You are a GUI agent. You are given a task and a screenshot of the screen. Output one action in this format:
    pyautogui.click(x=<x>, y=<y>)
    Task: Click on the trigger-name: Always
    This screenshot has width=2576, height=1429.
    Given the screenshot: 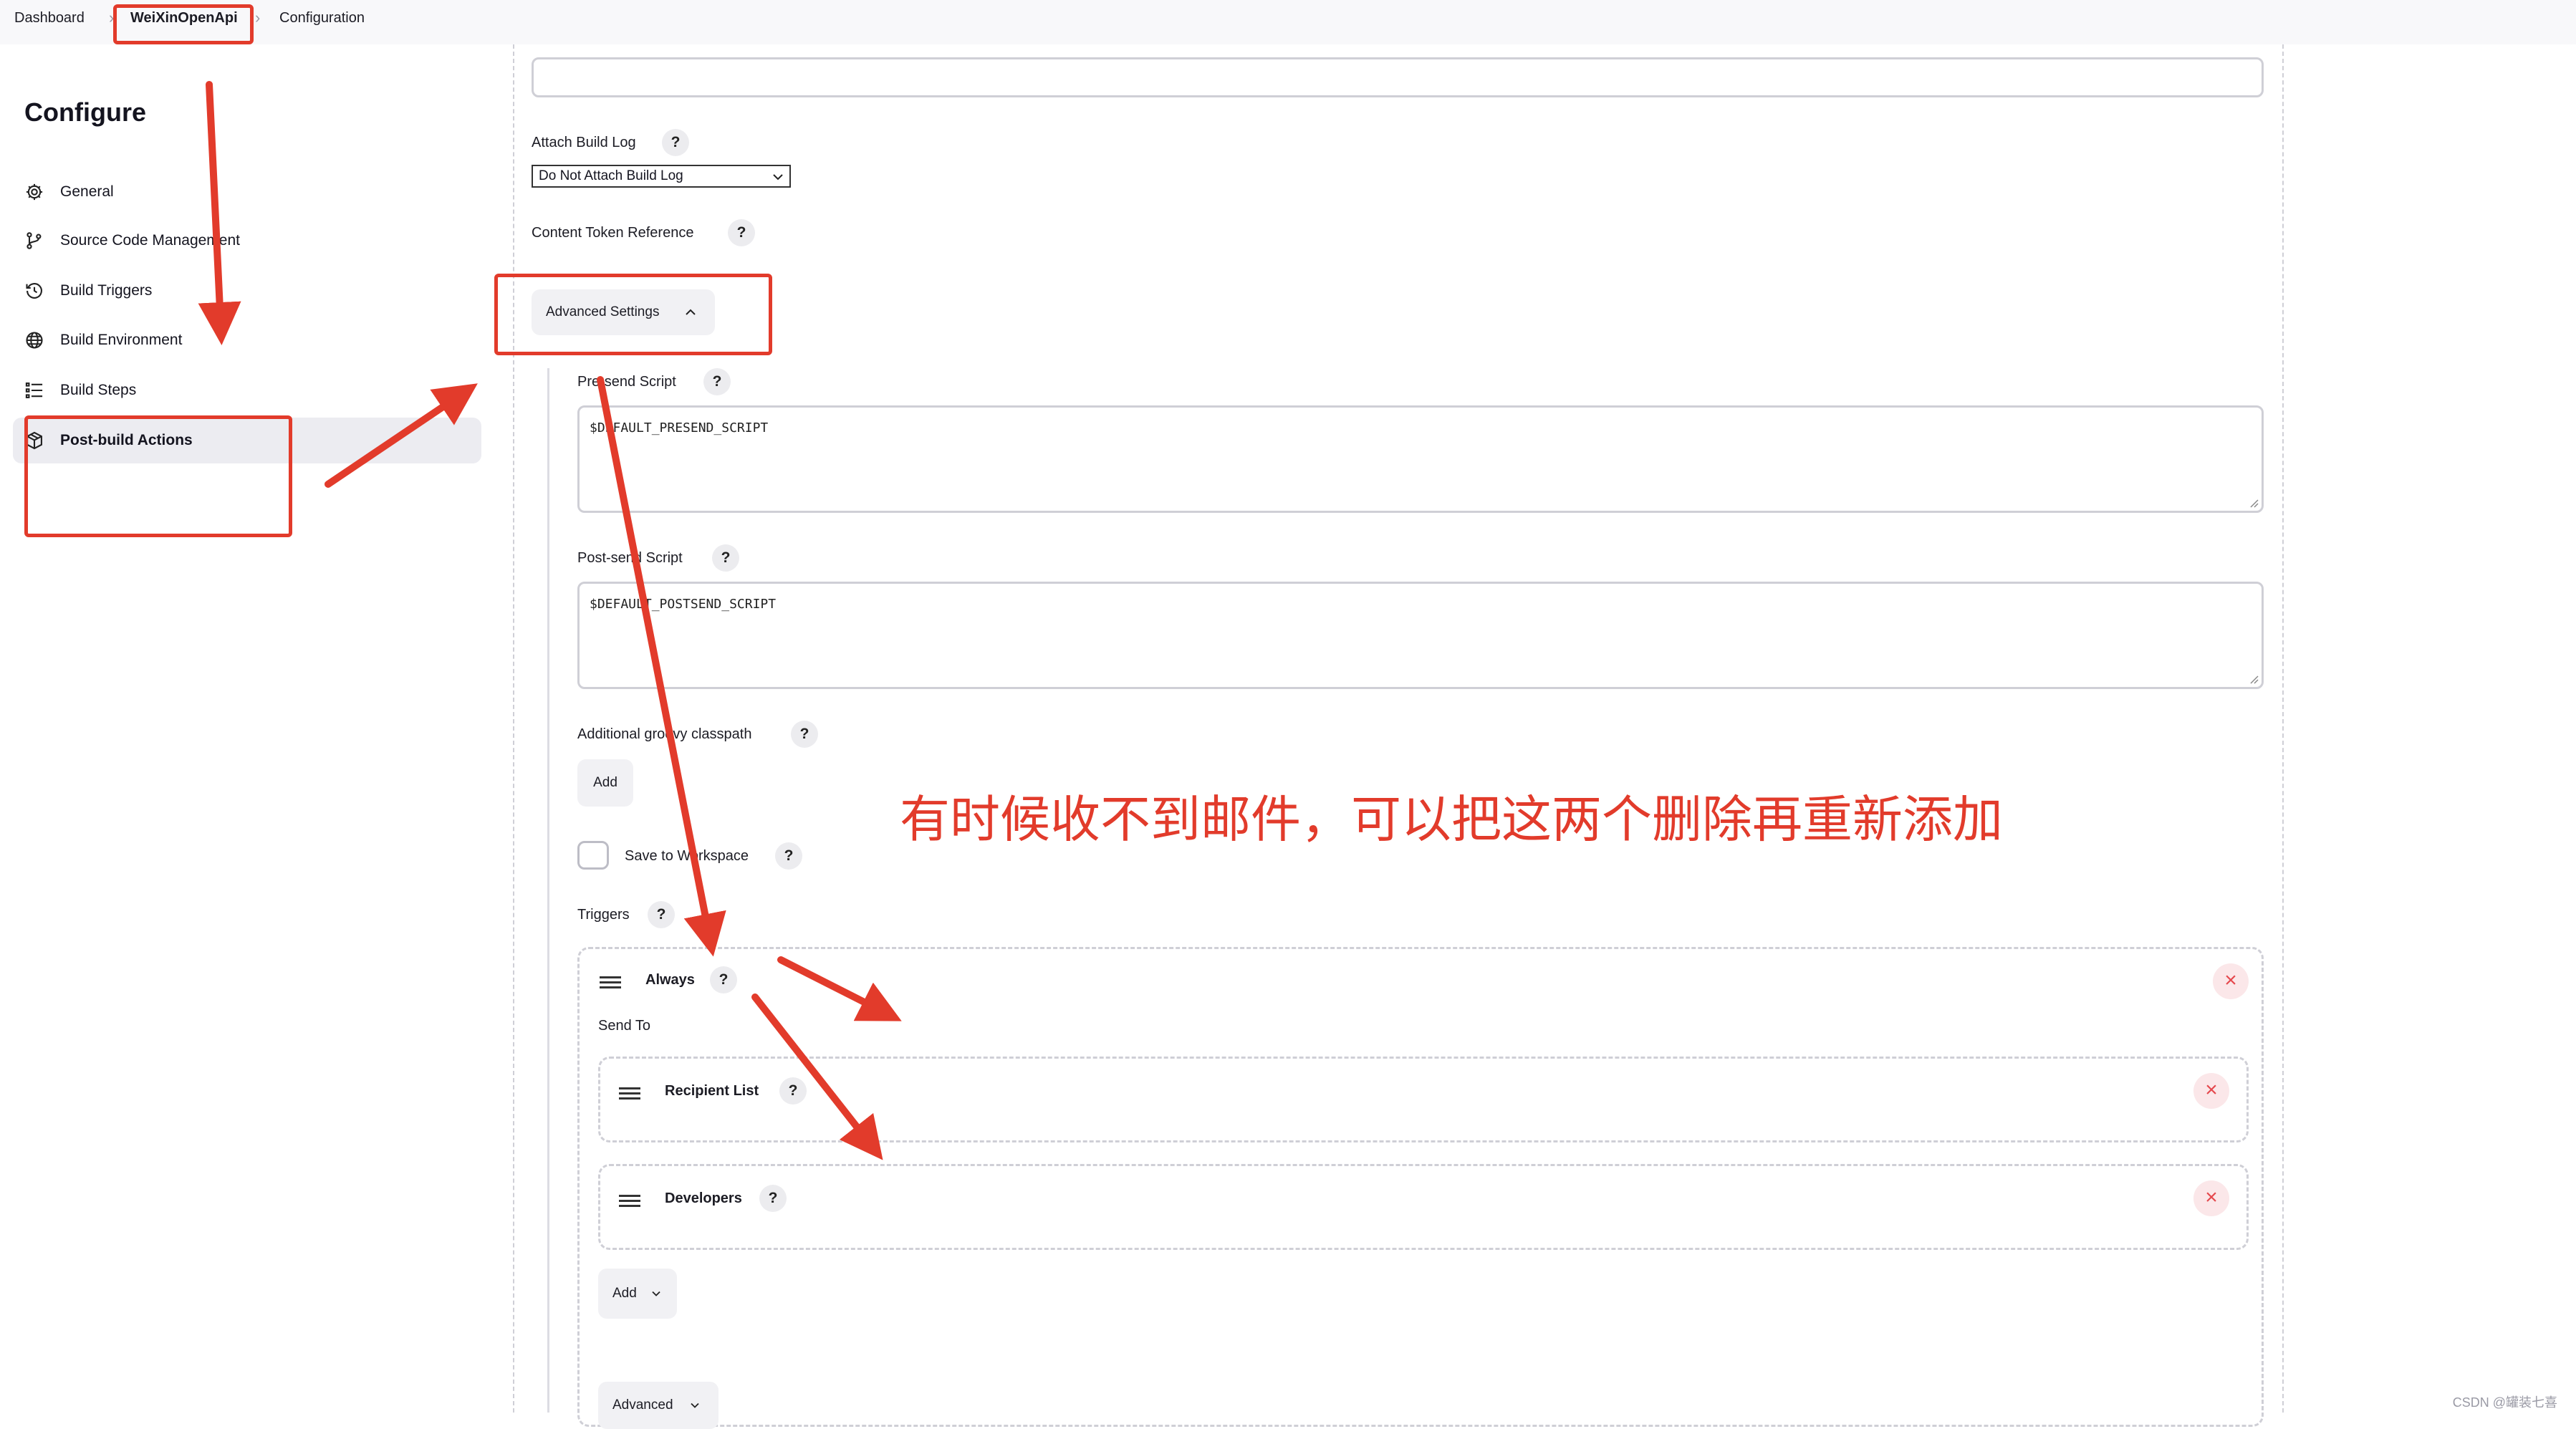 What is the action you would take?
    pyautogui.click(x=670, y=980)
    